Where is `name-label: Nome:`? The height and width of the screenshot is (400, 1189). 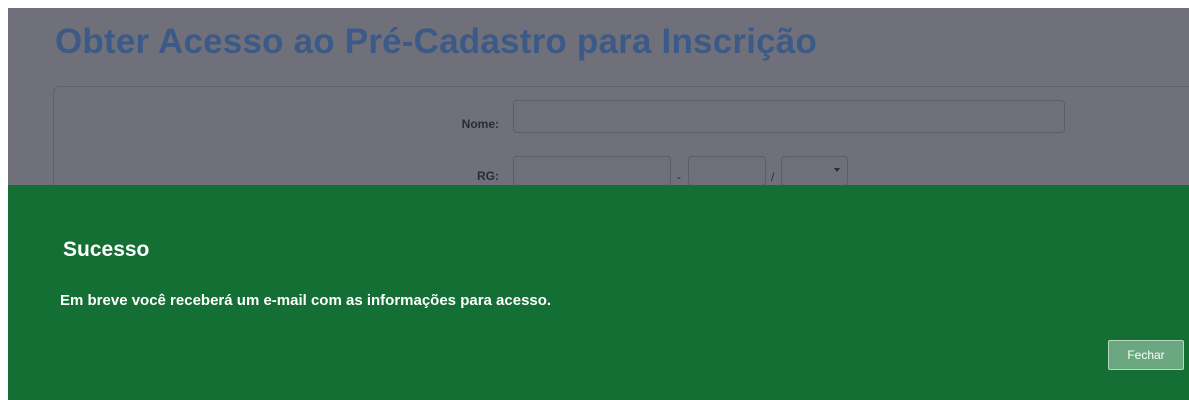 name-label: Nome: is located at coordinates (480, 124).